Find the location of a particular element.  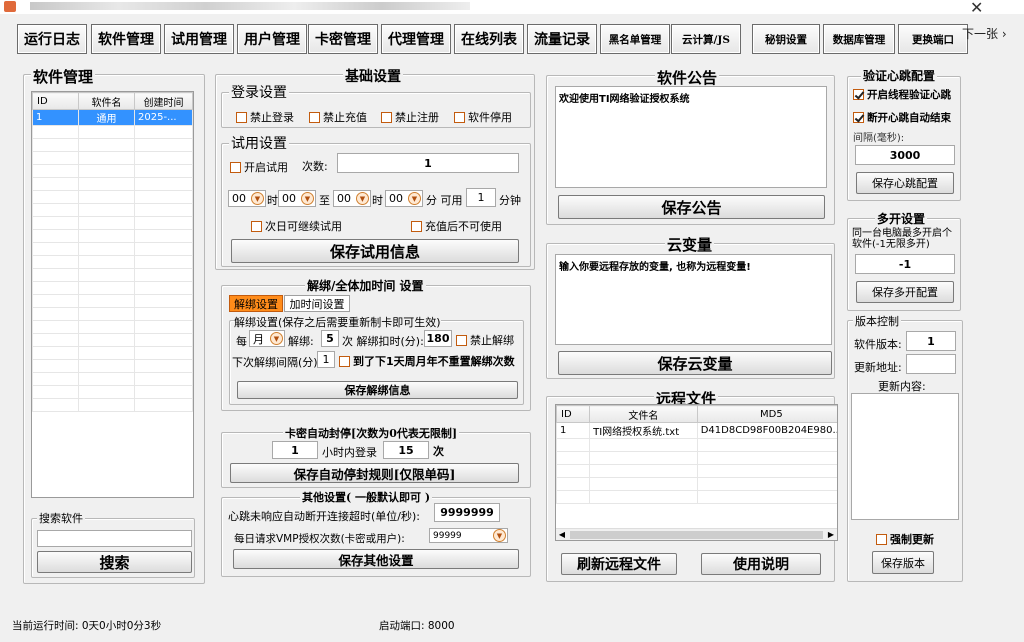

next-page-button: 下一张 › is located at coordinates (984, 33).